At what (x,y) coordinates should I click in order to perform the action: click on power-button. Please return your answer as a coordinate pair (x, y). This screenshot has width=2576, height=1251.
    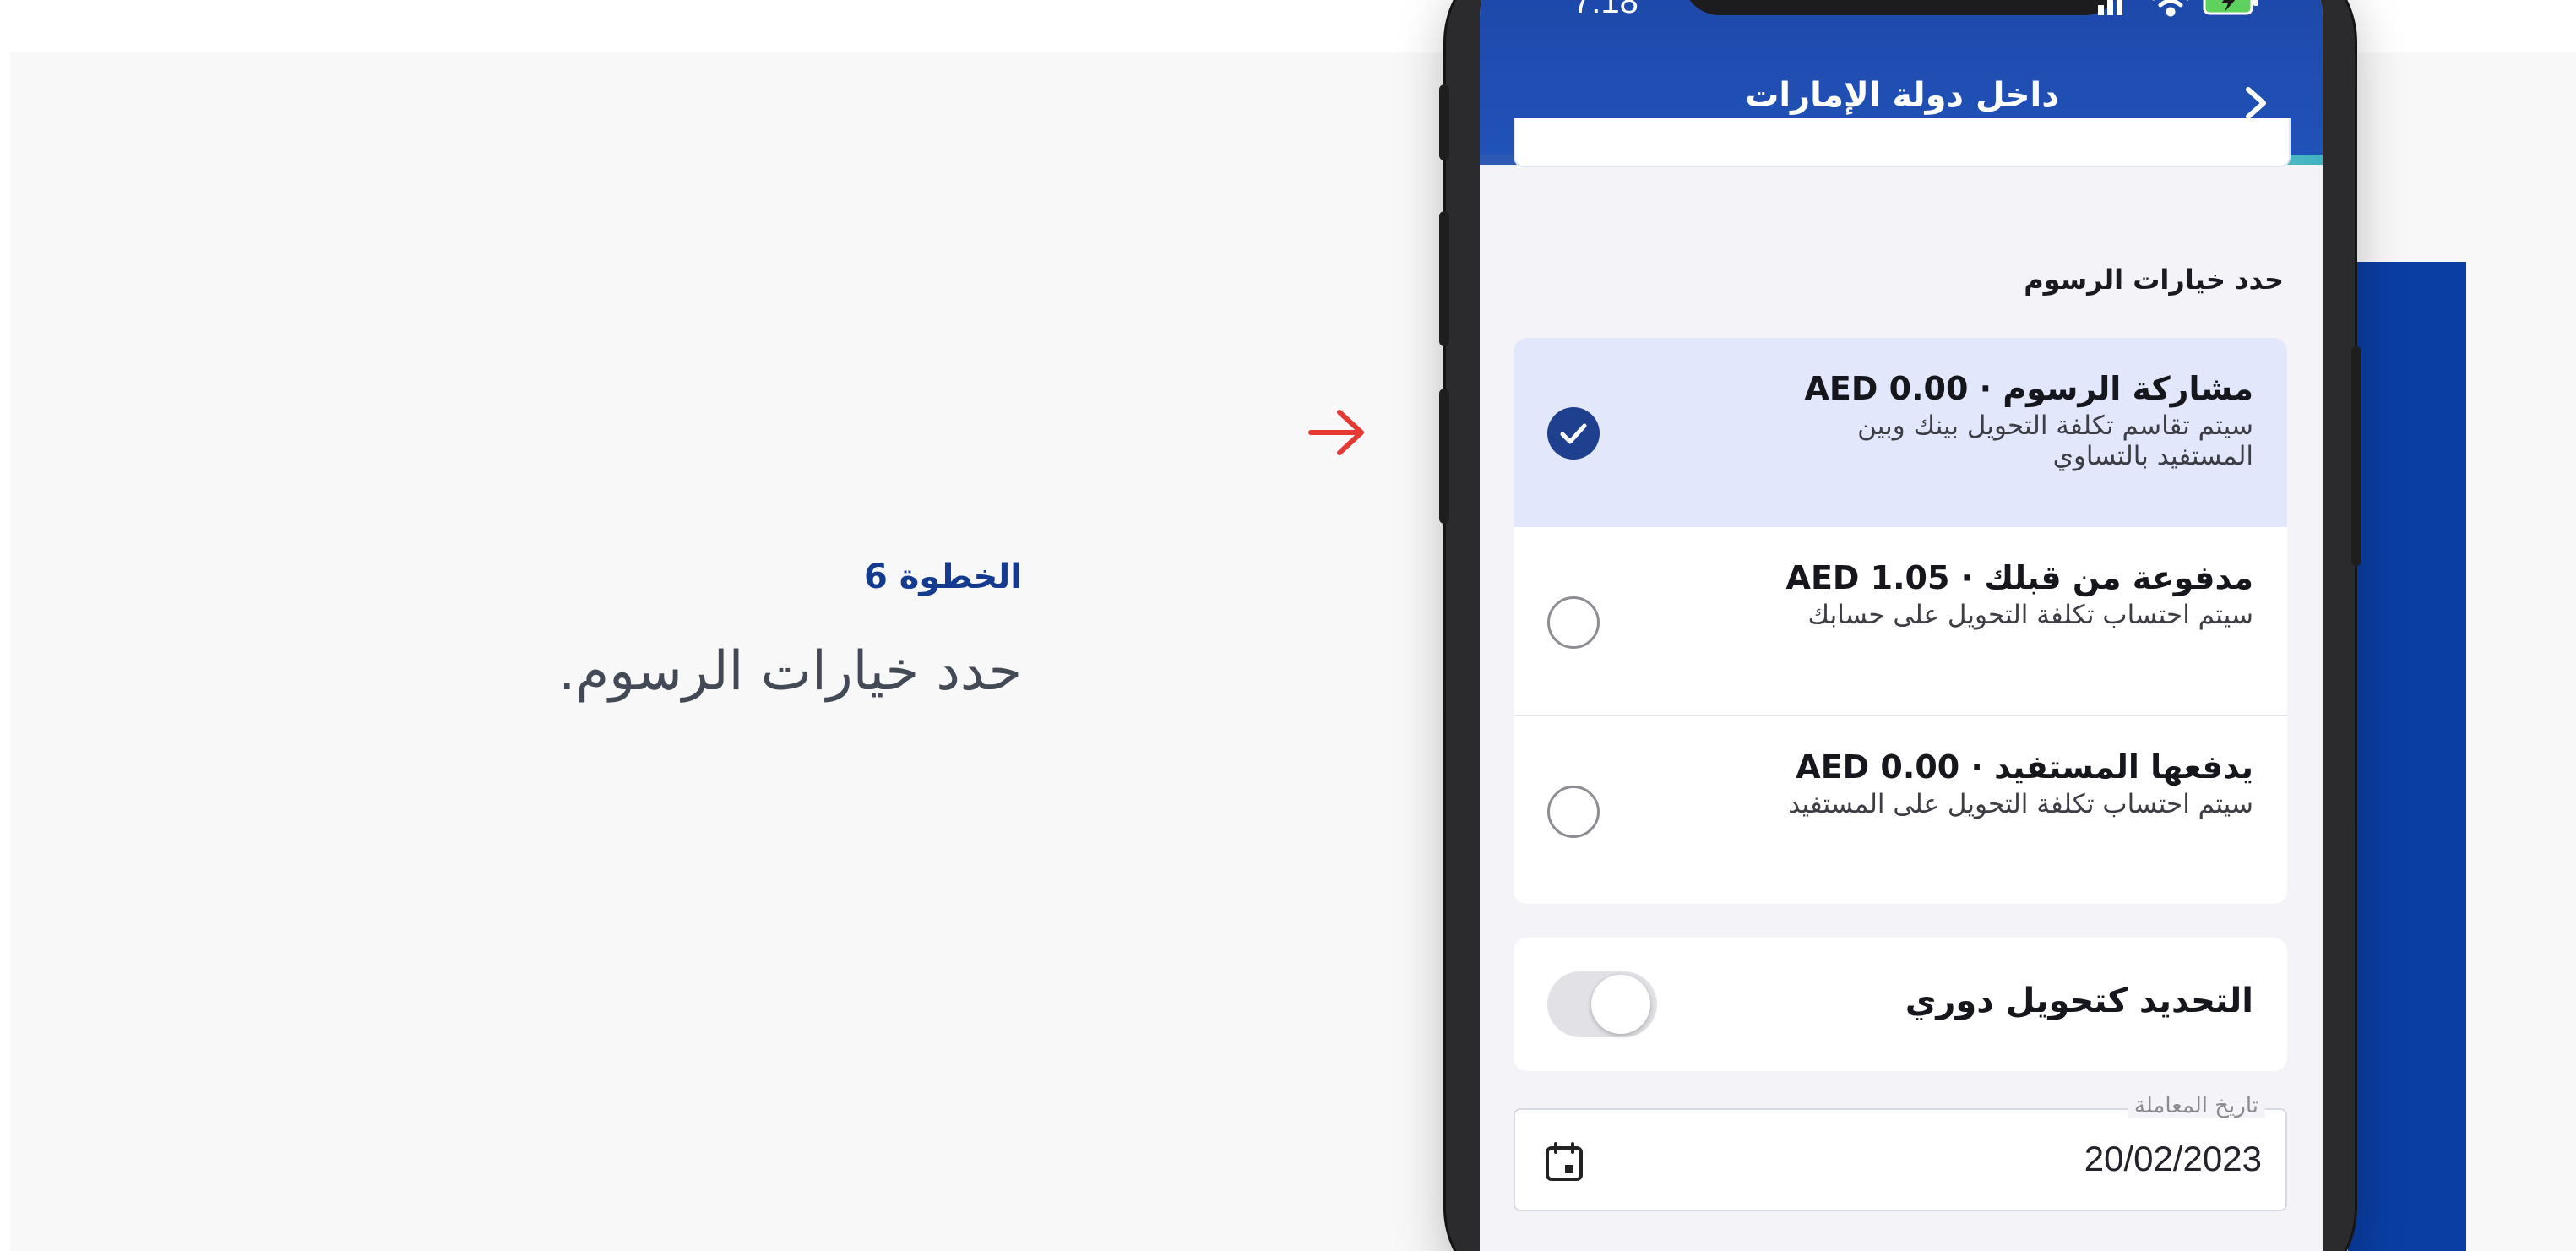
    Looking at the image, I should click on (2356, 456).